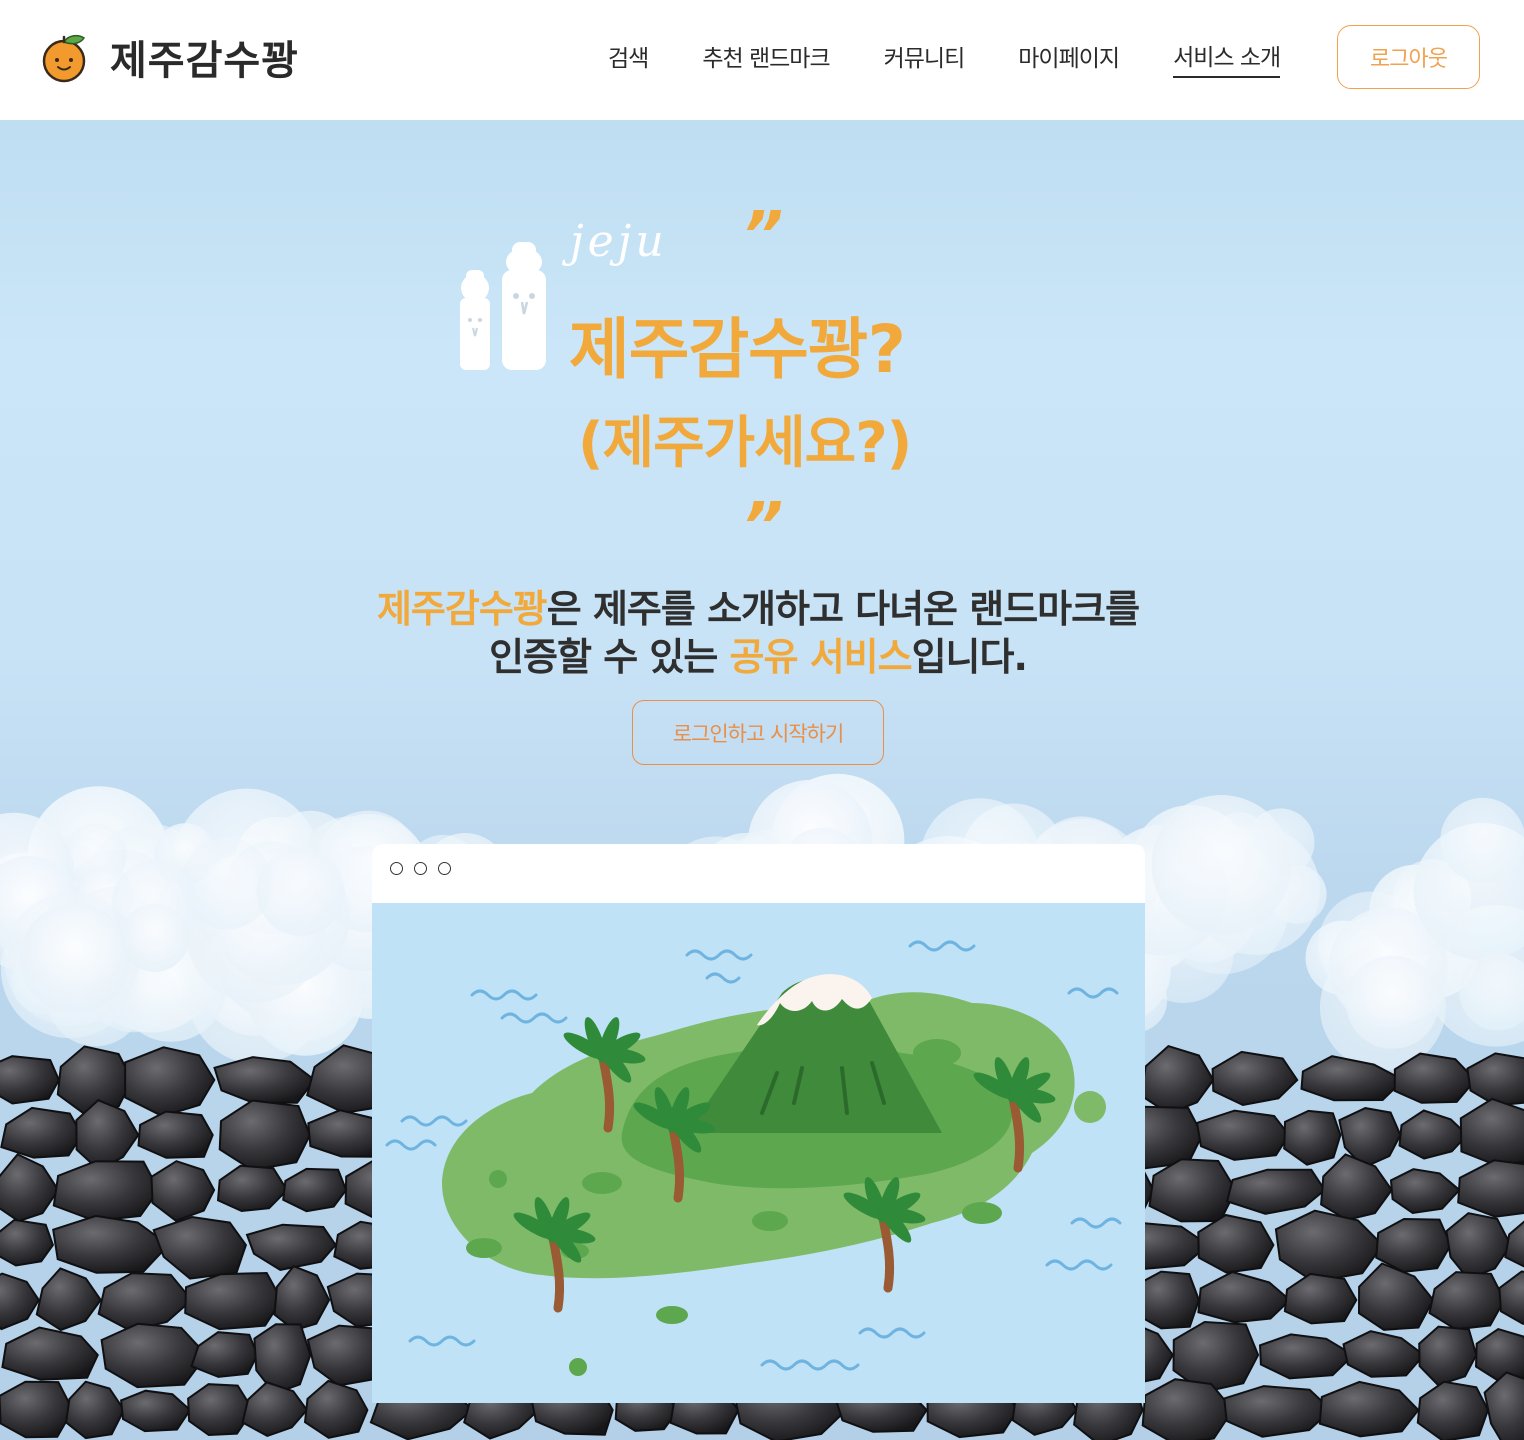 The height and width of the screenshot is (1440, 1524). I want to click on hero-subtitle: (제주가세요?), so click(745, 443).